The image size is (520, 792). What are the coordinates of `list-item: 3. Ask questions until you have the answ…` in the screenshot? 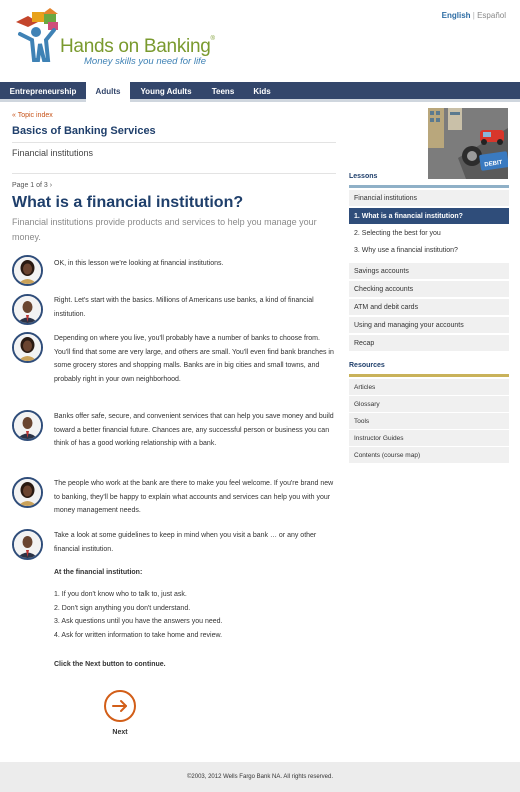 It's located at (138, 621).